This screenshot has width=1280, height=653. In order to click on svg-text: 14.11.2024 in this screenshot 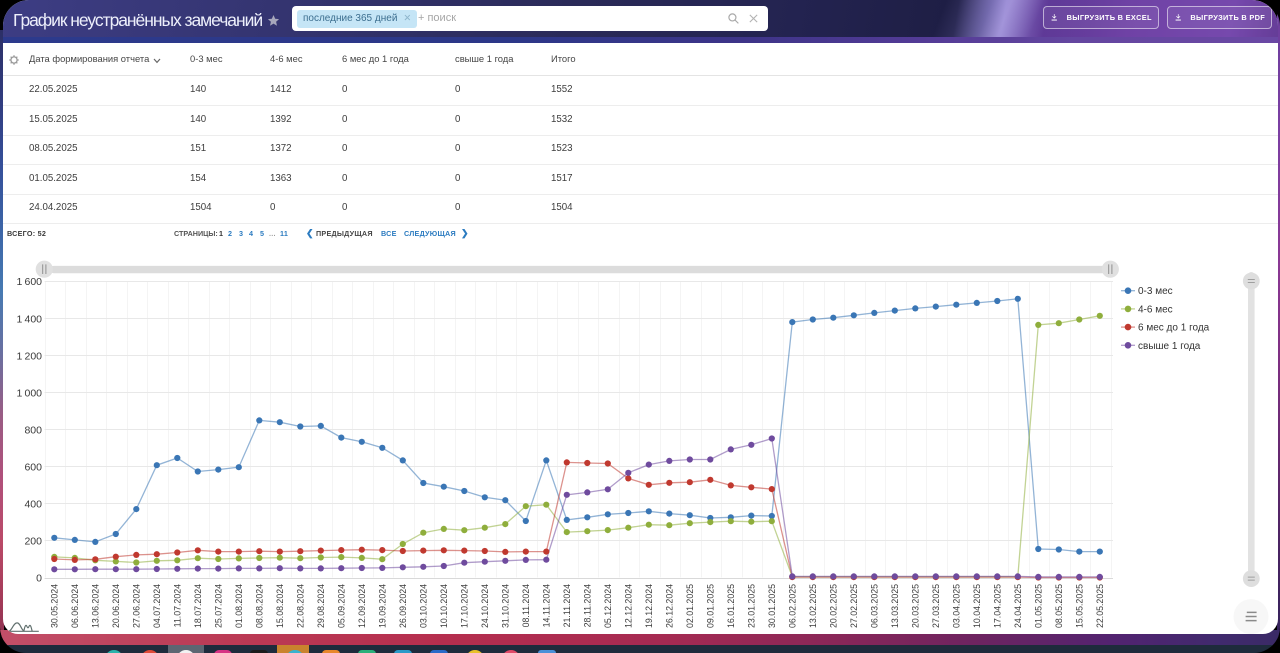, I will do `click(547, 605)`.